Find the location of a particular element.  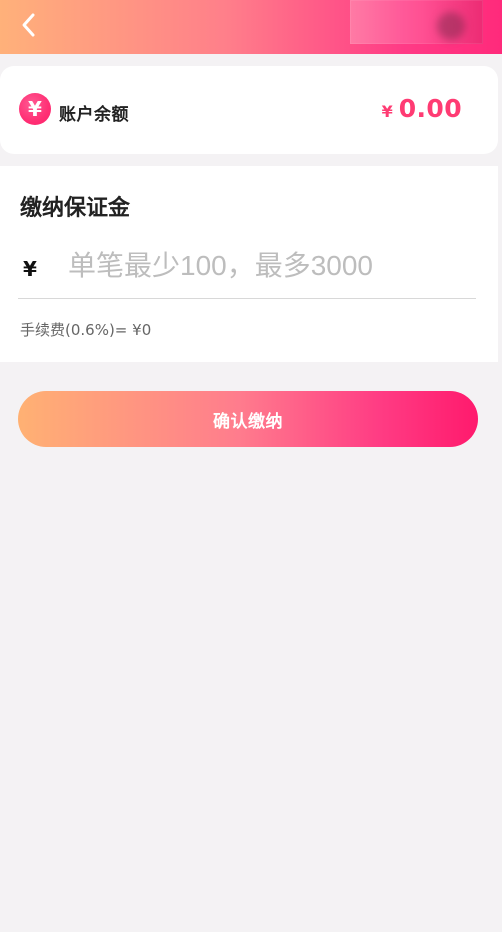

blurred-header-block is located at coordinates (416, 22).